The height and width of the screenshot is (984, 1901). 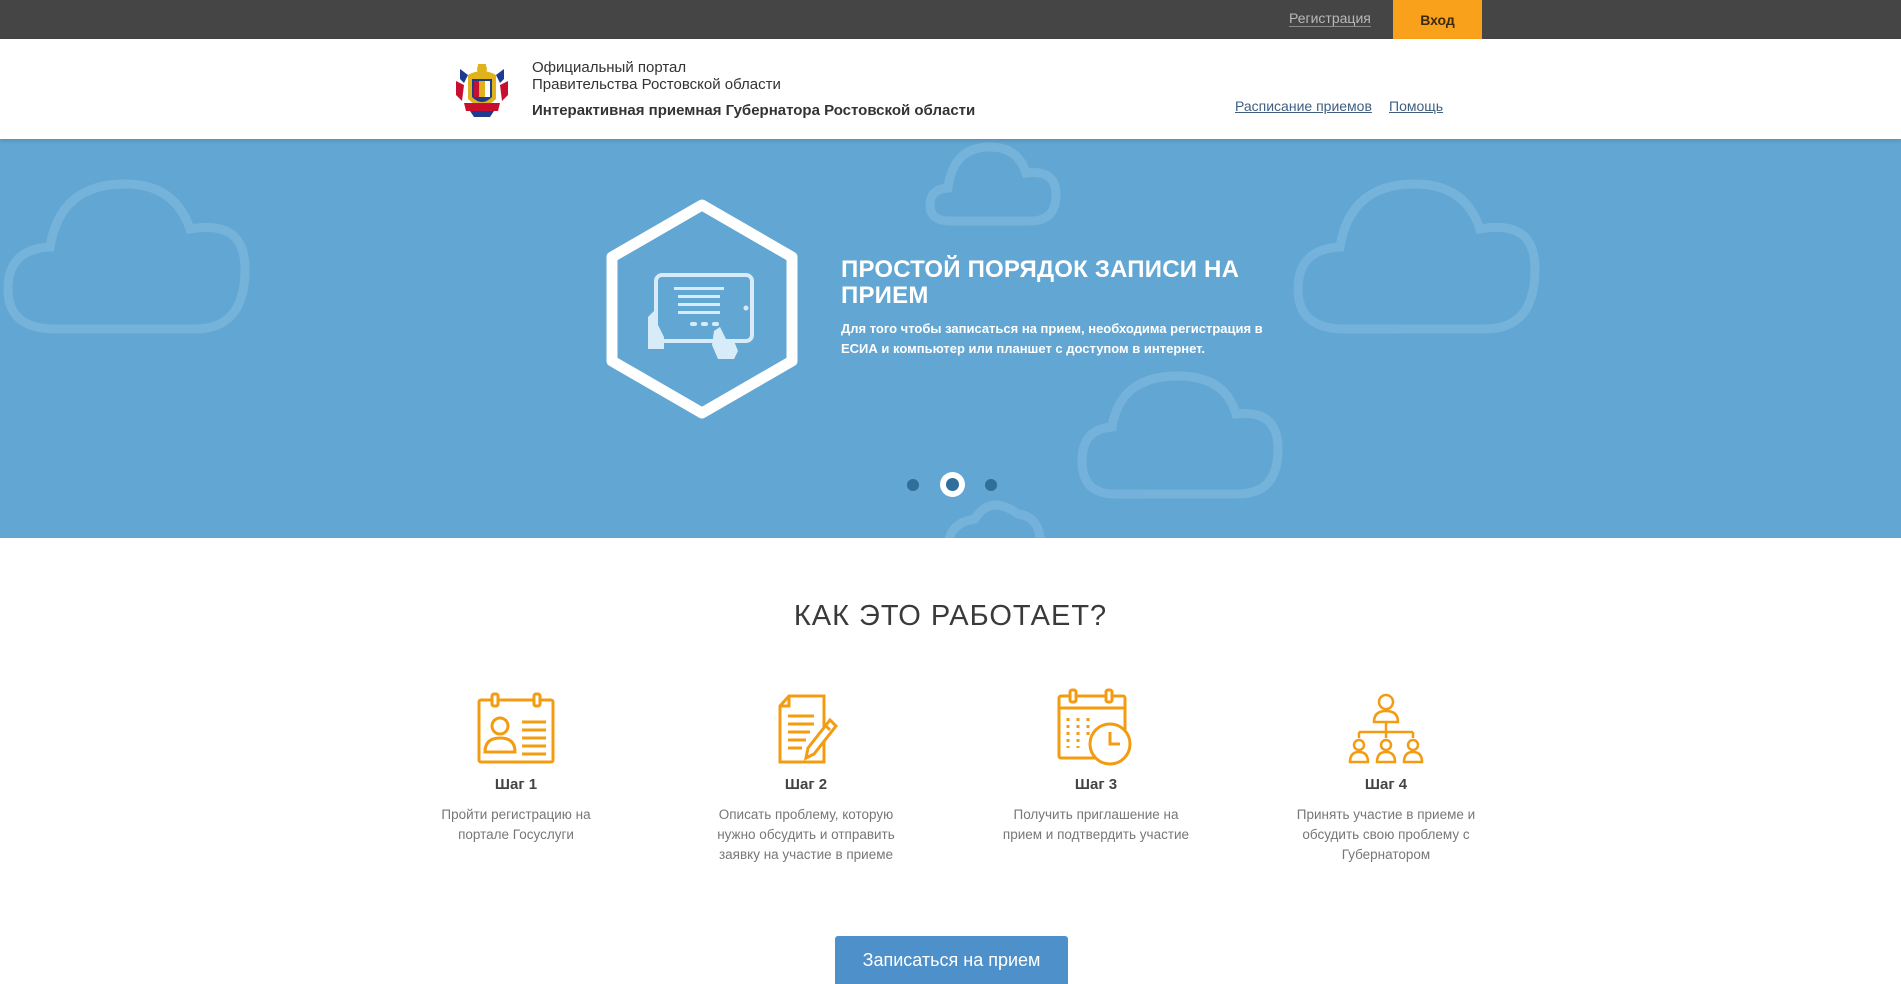 I want to click on tablet-touch-icon, so click(x=702, y=309).